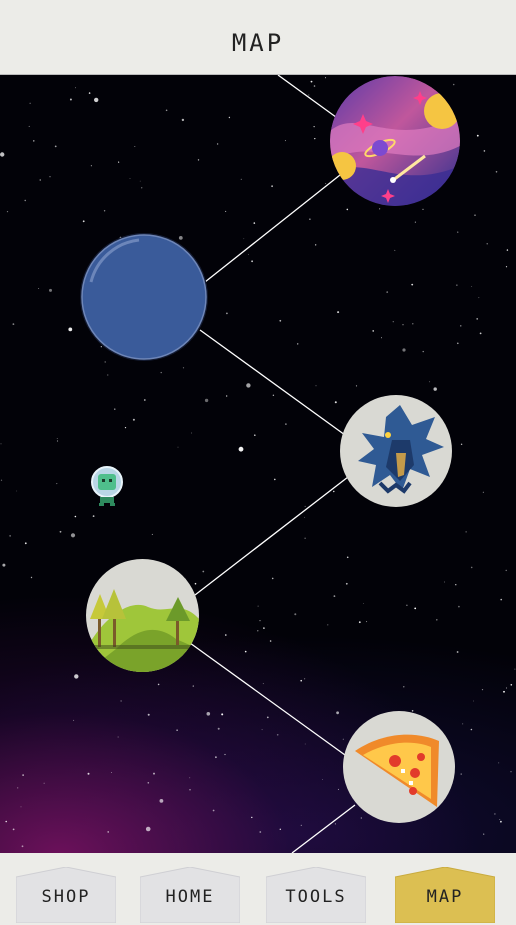 The width and height of the screenshot is (516, 925). I want to click on tab-tools: TOOLS, so click(316, 895).